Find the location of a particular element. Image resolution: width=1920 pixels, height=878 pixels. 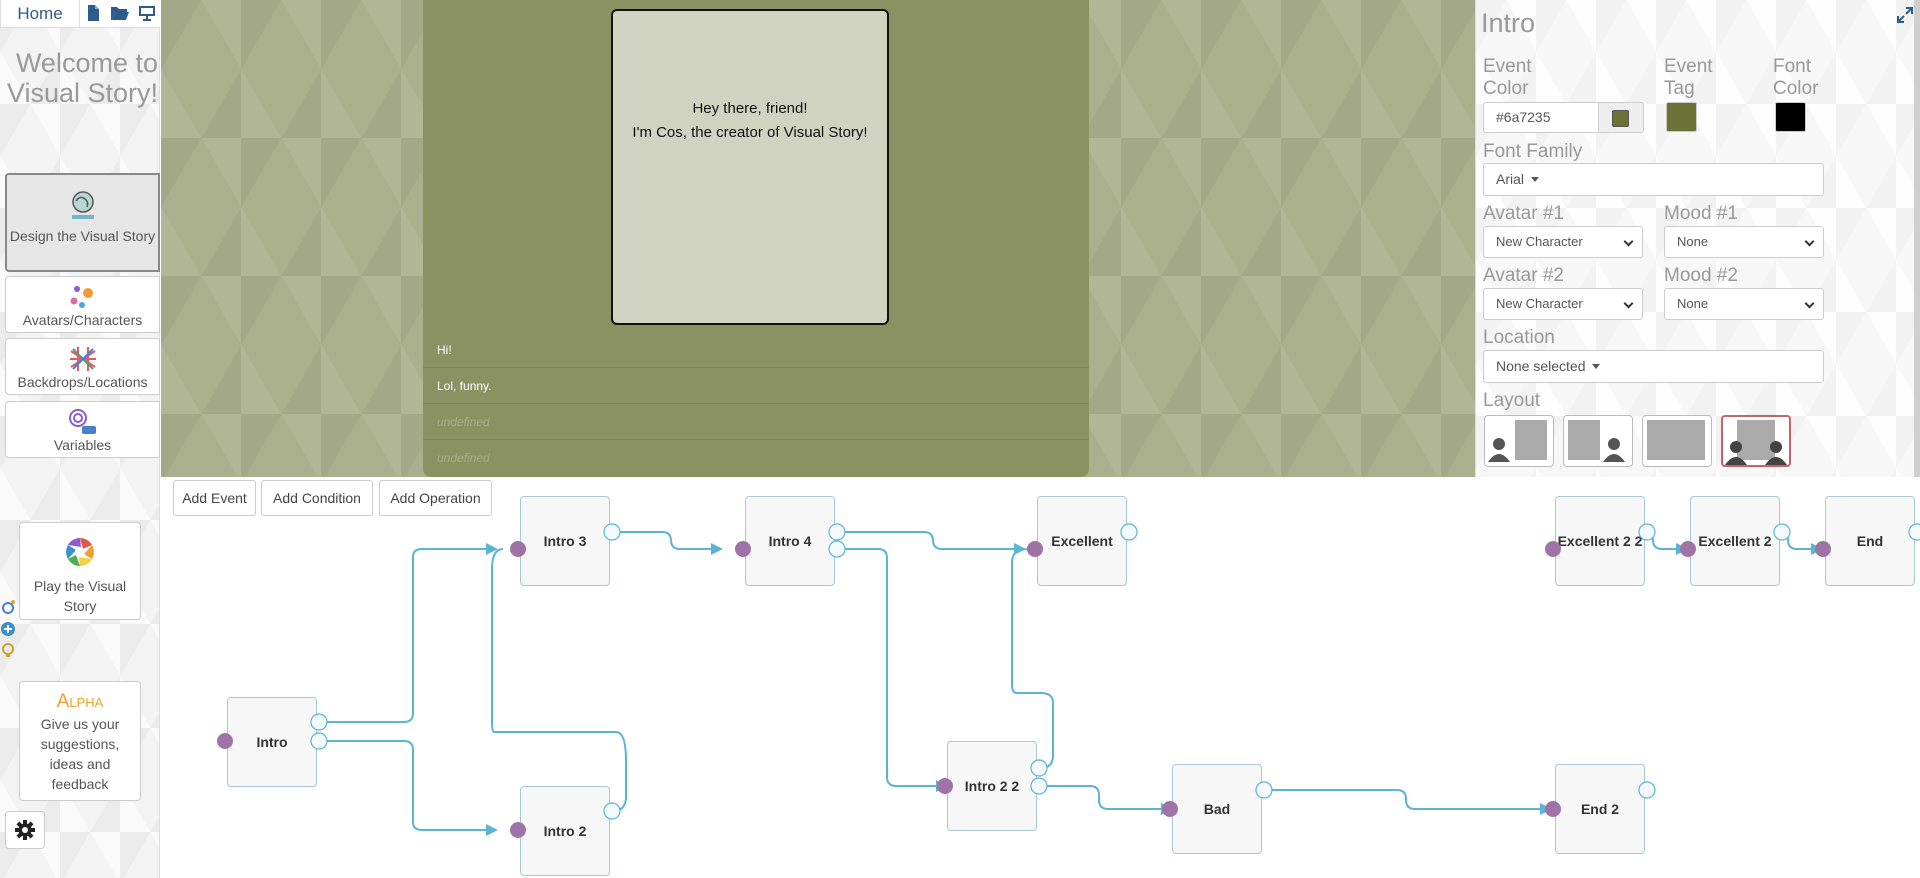

event-title: Intro is located at coordinates (1508, 23).